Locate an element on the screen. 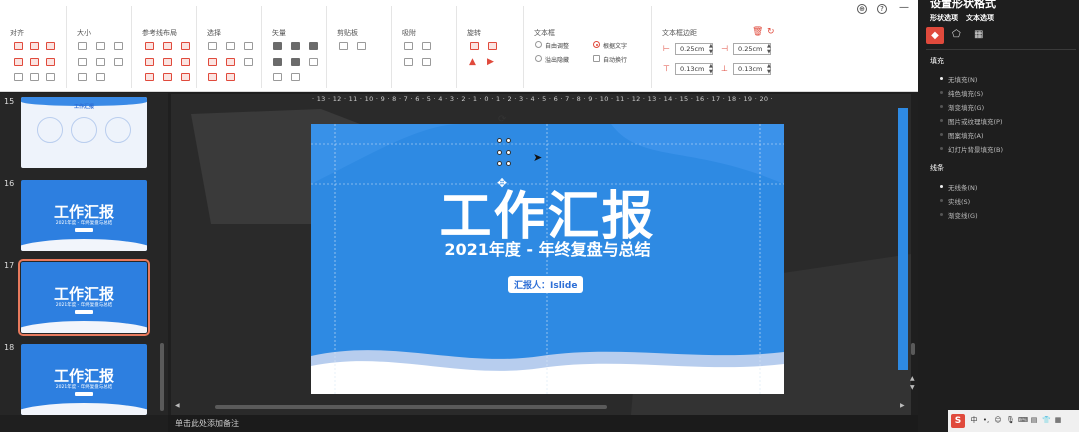 This screenshot has height=432, width=1079. radio-no-line is located at coordinates (941, 186).